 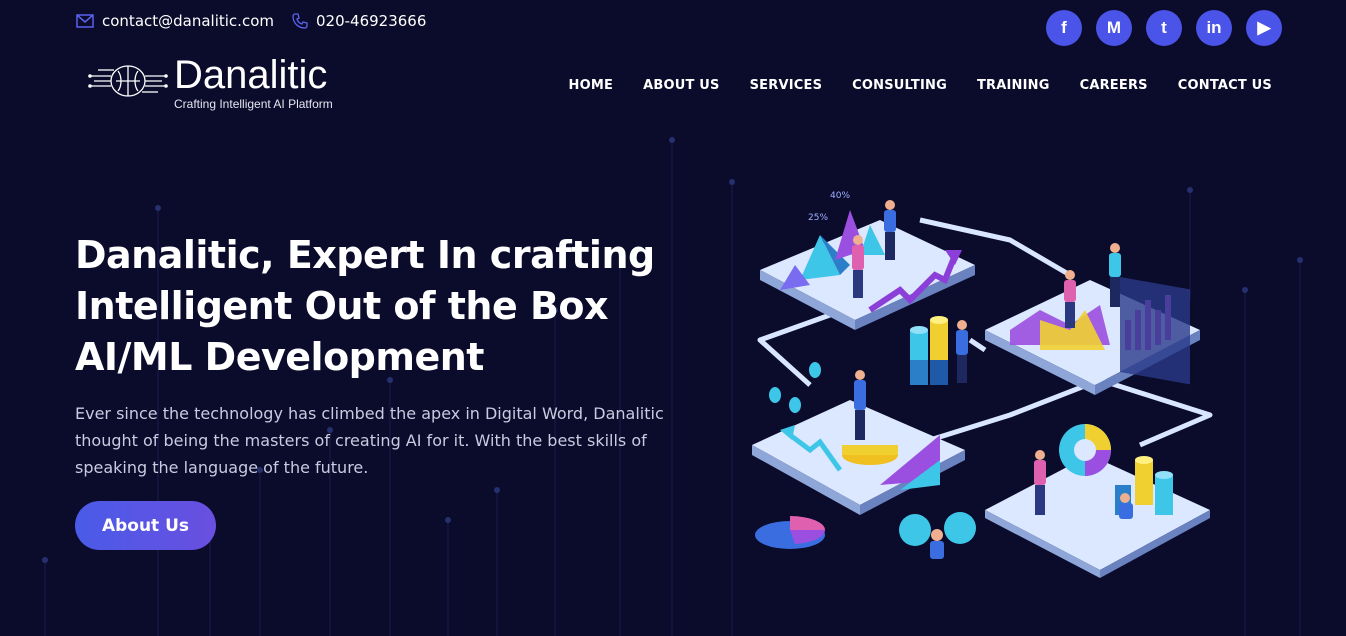 I want to click on contact-email-text: contact@danalitic.com, so click(x=188, y=21).